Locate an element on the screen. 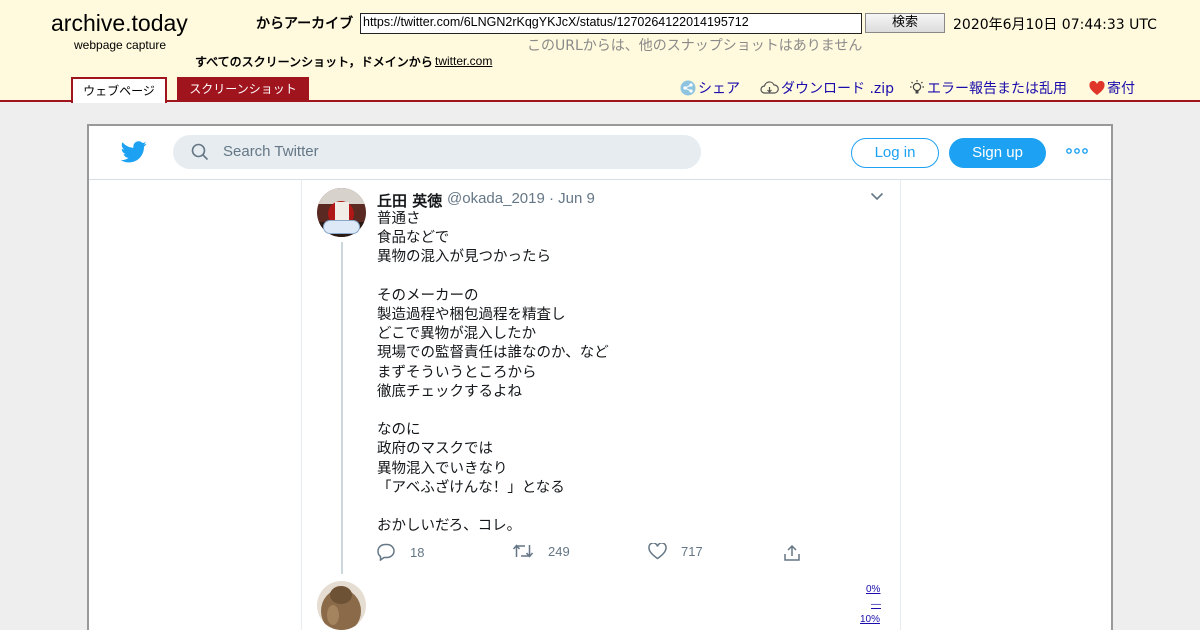 The height and width of the screenshot is (630, 1200). search-button: 検索 is located at coordinates (905, 23).